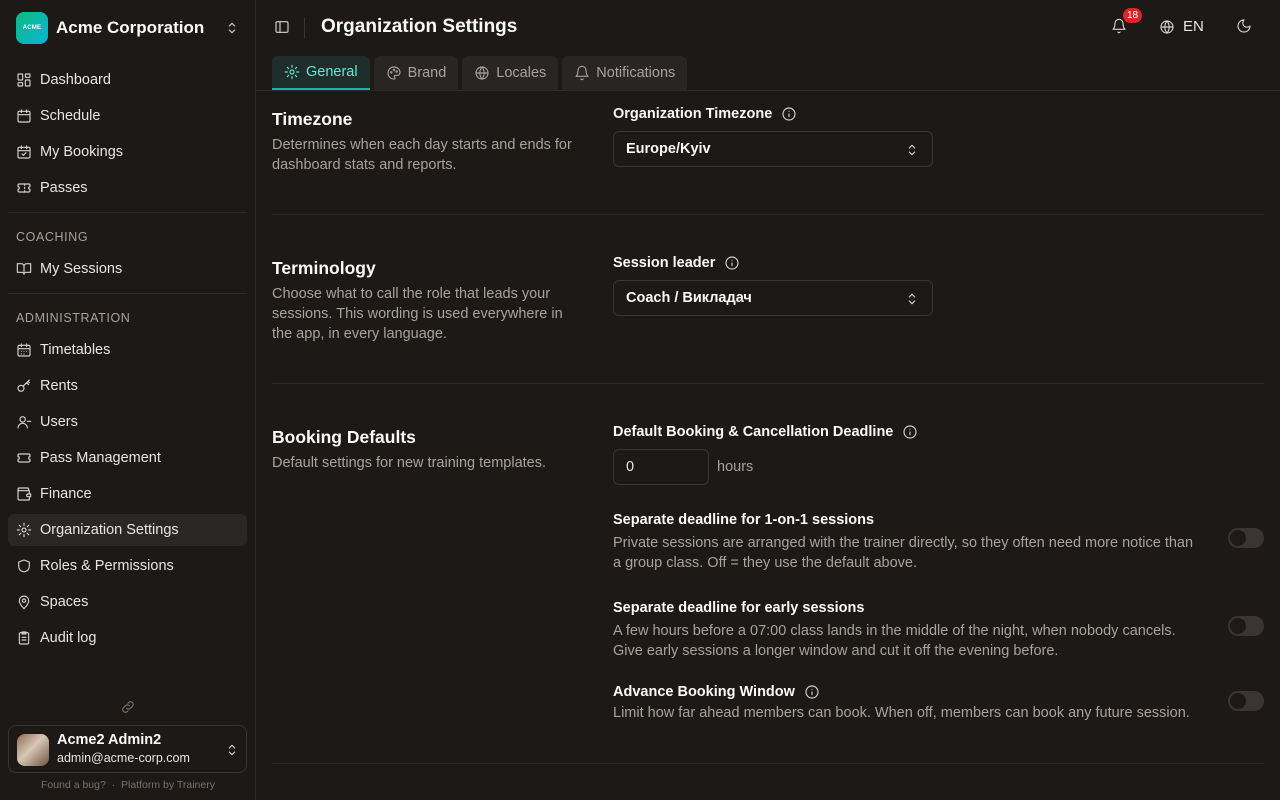 The width and height of the screenshot is (1280, 800). What do you see at coordinates (64, 602) in the screenshot?
I see `sidebar-item-label: Spaces` at bounding box center [64, 602].